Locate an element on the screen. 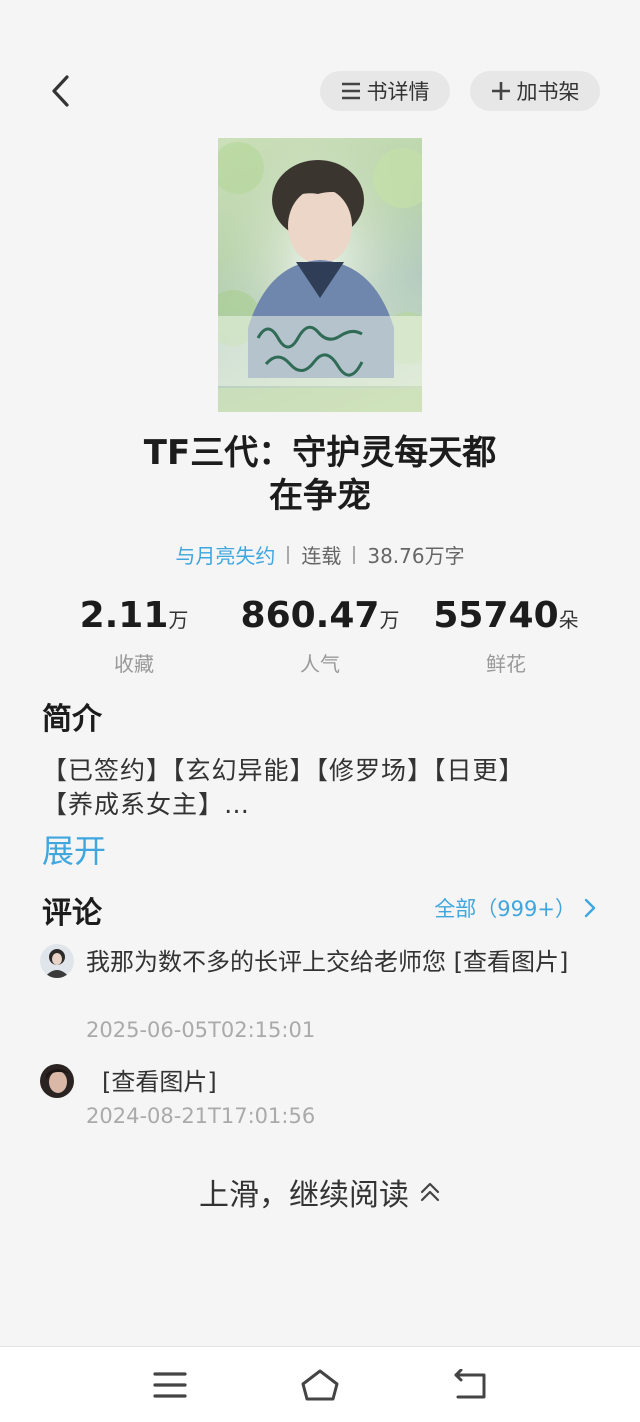 This screenshot has width=640, height=1422. continue-reading: 上滑，继续阅读 is located at coordinates (320, 1192).